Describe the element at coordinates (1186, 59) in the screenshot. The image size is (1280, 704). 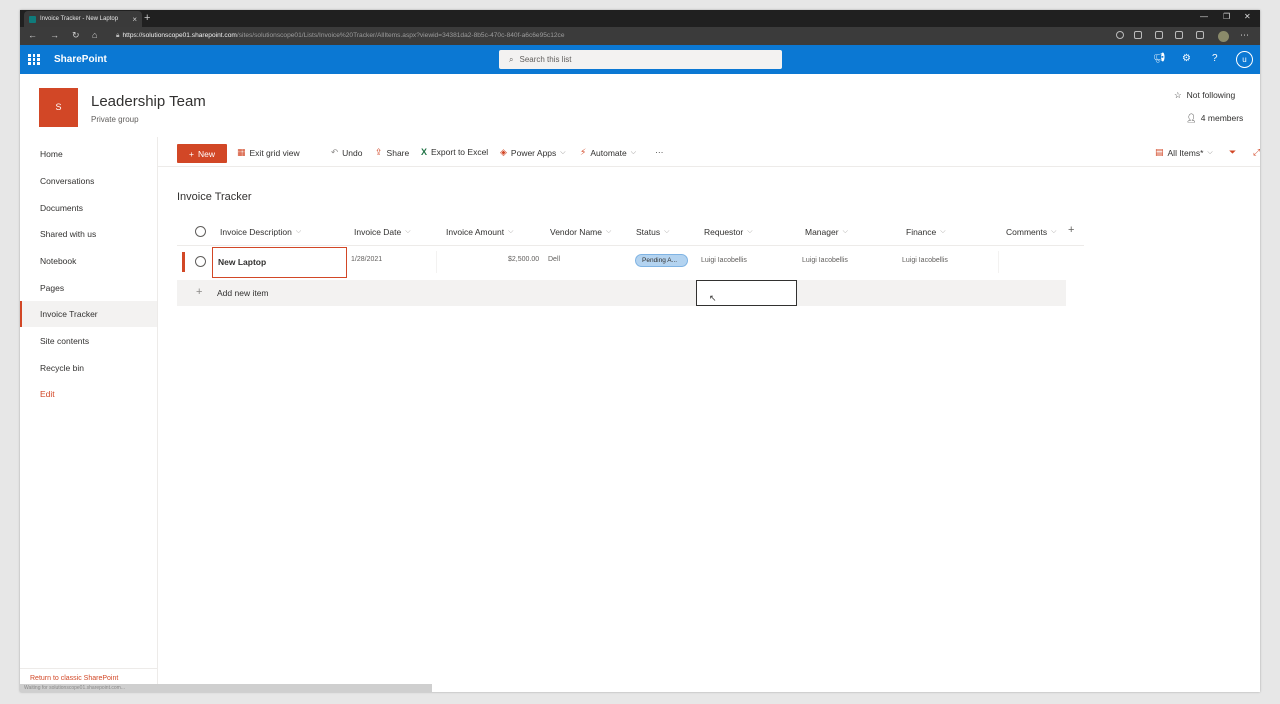
I see `settings-gear-icon: ⚙` at that location.